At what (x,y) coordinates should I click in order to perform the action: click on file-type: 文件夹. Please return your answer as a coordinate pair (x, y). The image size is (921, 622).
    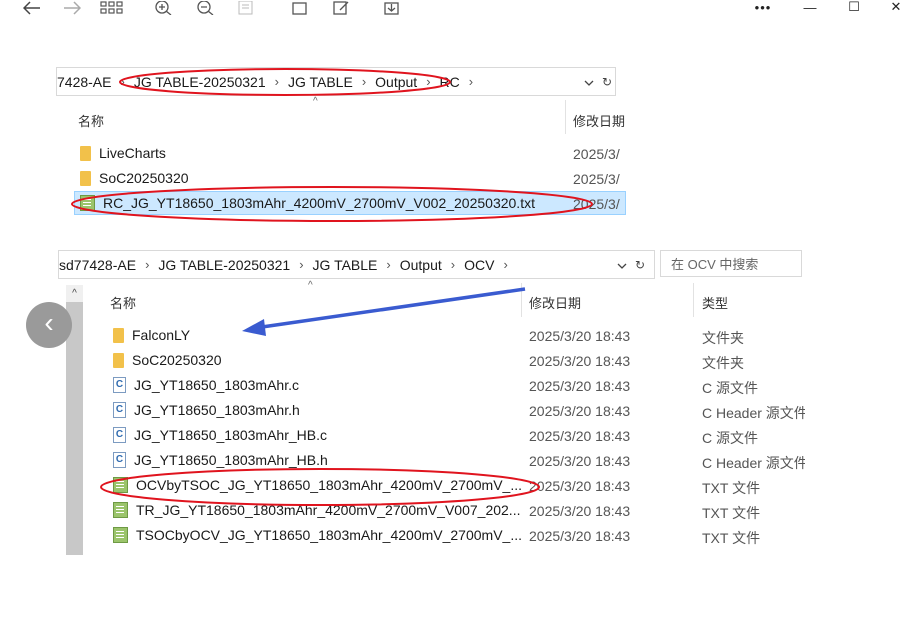
    Looking at the image, I should click on (723, 363).